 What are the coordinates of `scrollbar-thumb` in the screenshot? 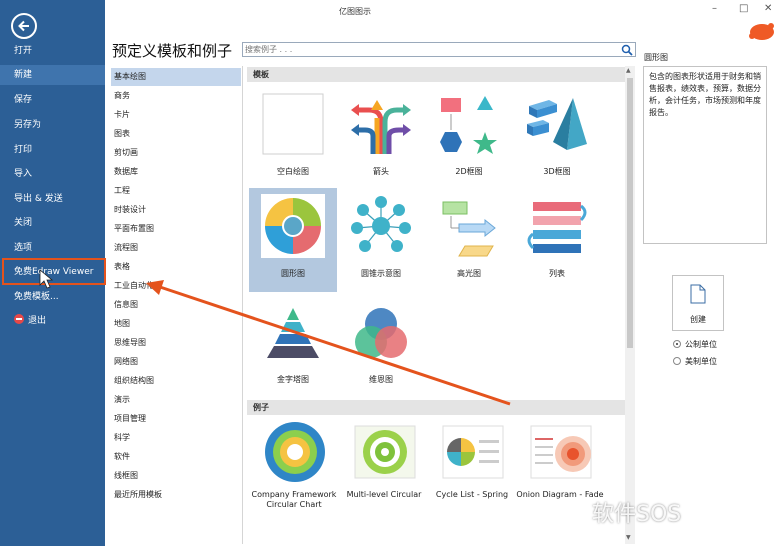 It's located at (630, 213).